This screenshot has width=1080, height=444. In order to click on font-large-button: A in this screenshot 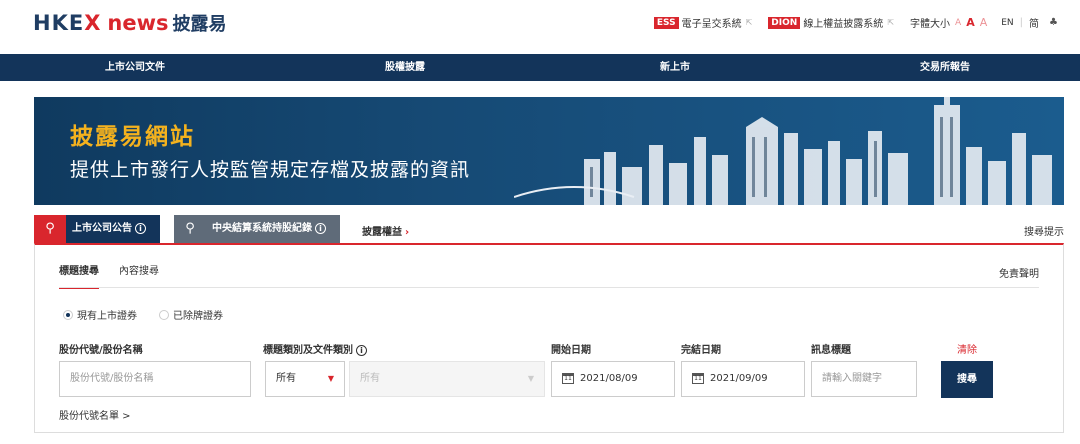, I will do `click(984, 22)`.